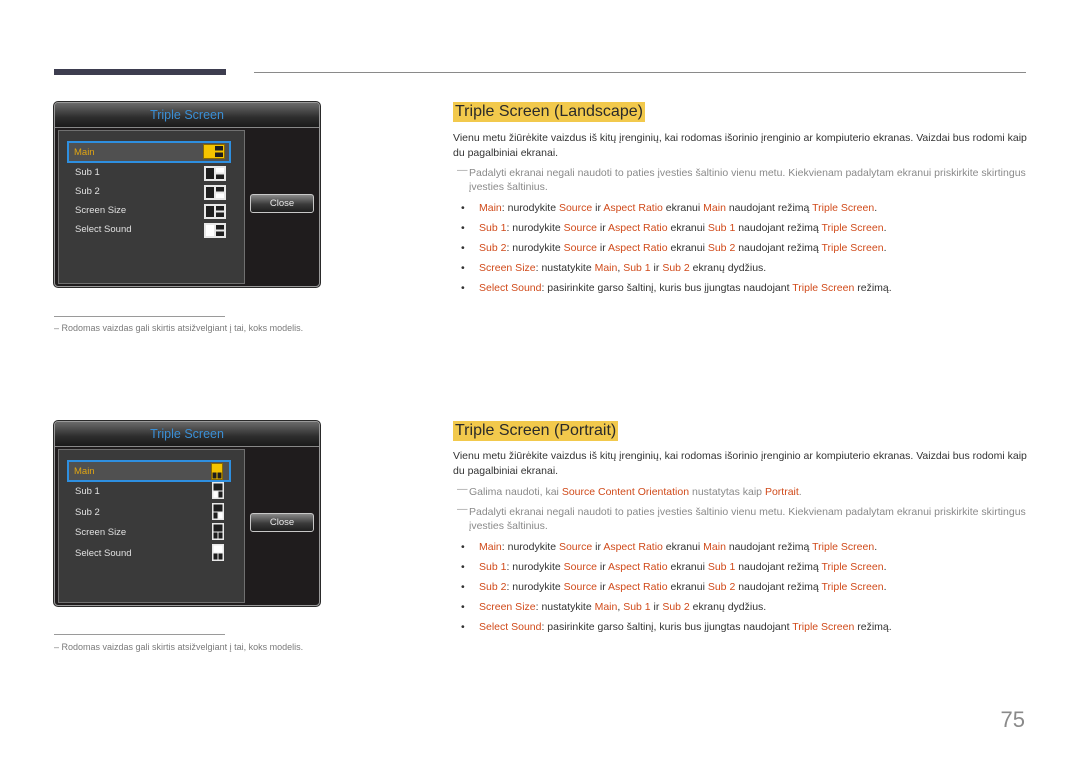  Describe the element at coordinates (640, 72) in the screenshot. I see `header-rule` at that location.